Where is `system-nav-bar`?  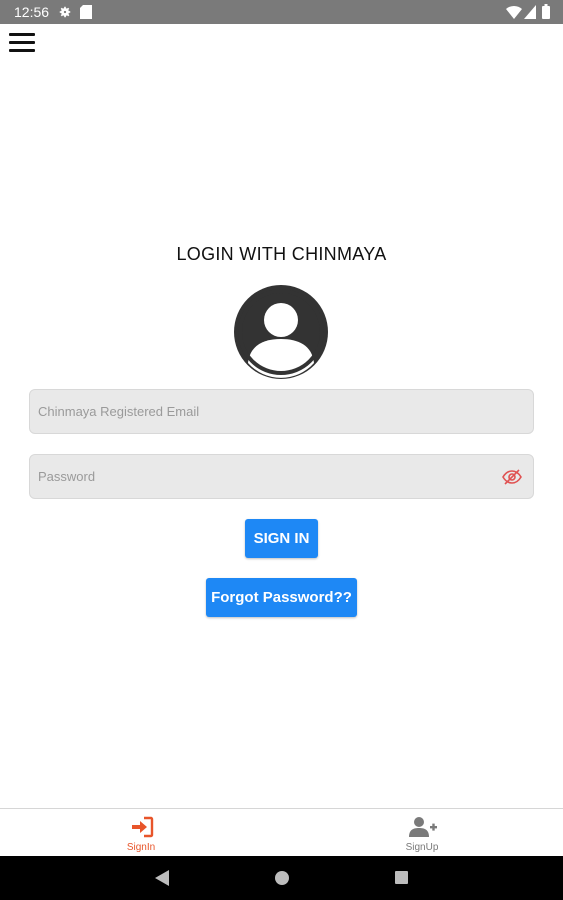
system-nav-bar is located at coordinates (281, 878).